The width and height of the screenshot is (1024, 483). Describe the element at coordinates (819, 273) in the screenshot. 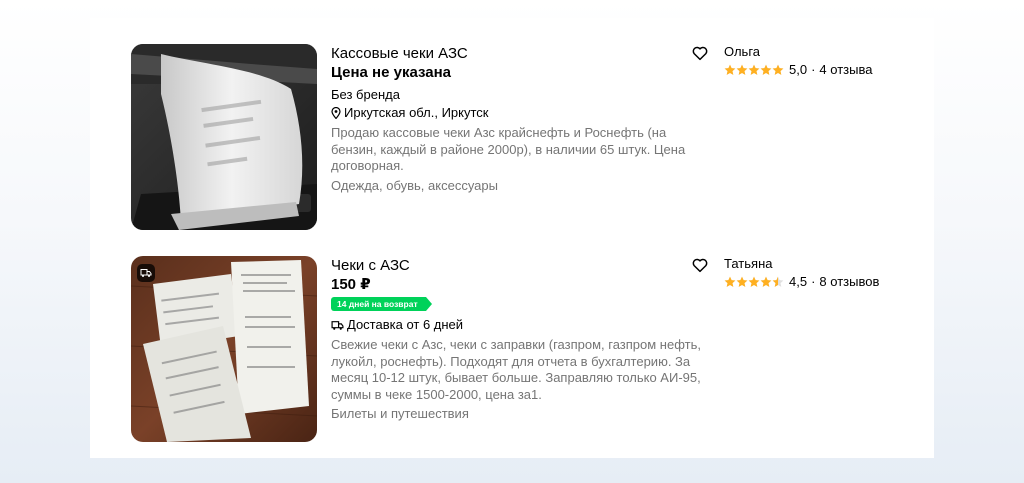

I see `seller-block: Татьяна 4,5 · 8 отзывов` at that location.